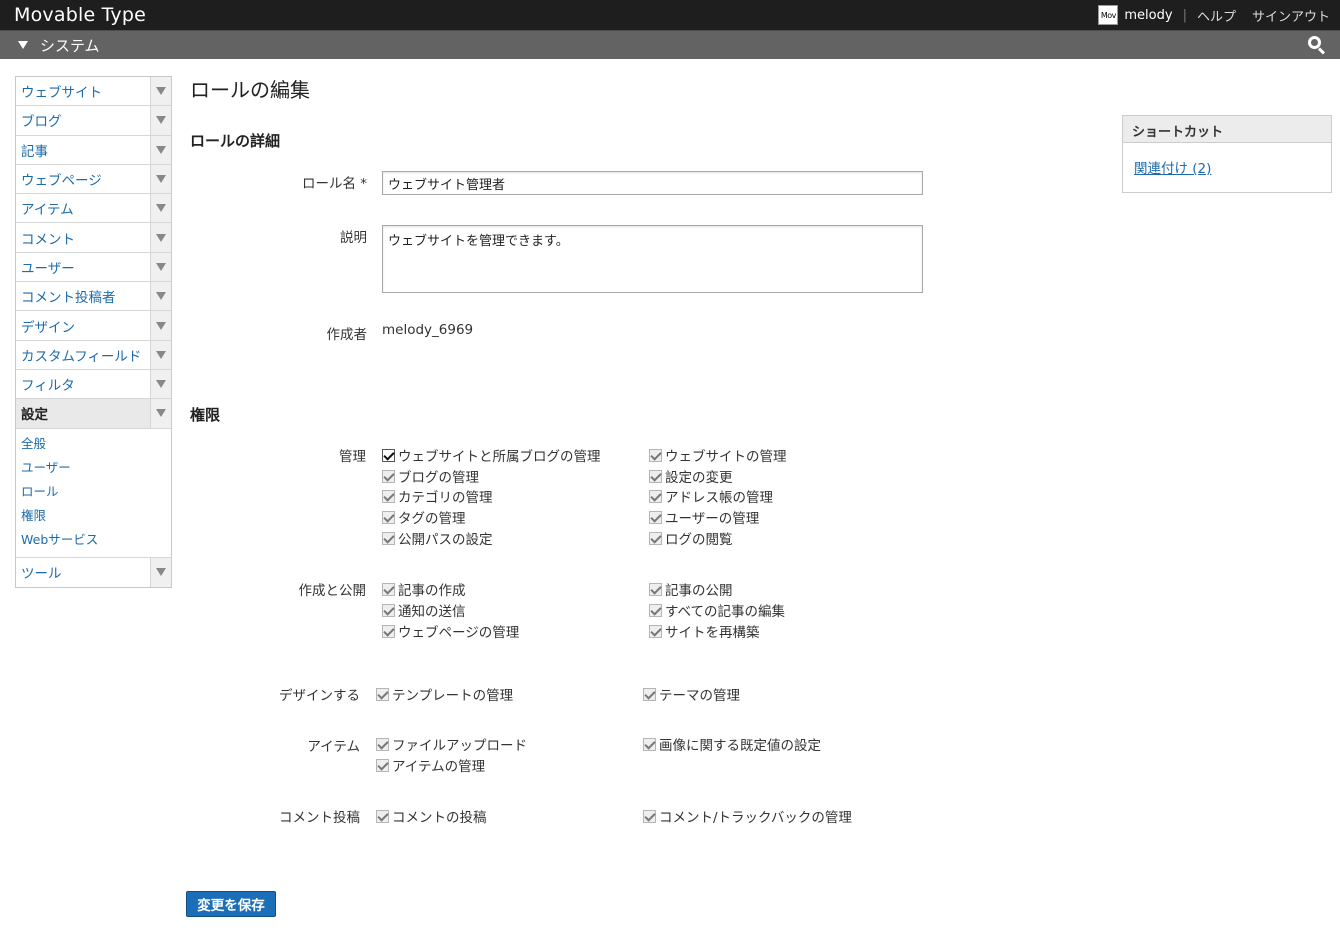 Image resolution: width=1340 pixels, height=934 pixels. I want to click on sidebar-item-assets: アイテム, so click(93, 209).